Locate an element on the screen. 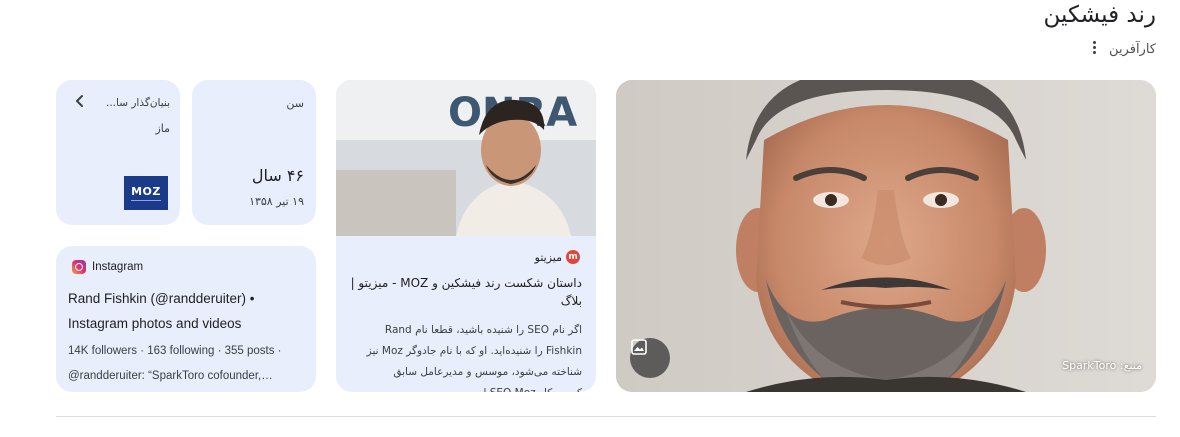 Image resolution: width=1180 pixels, height=437 pixels. instagram-icon is located at coordinates (79, 267).